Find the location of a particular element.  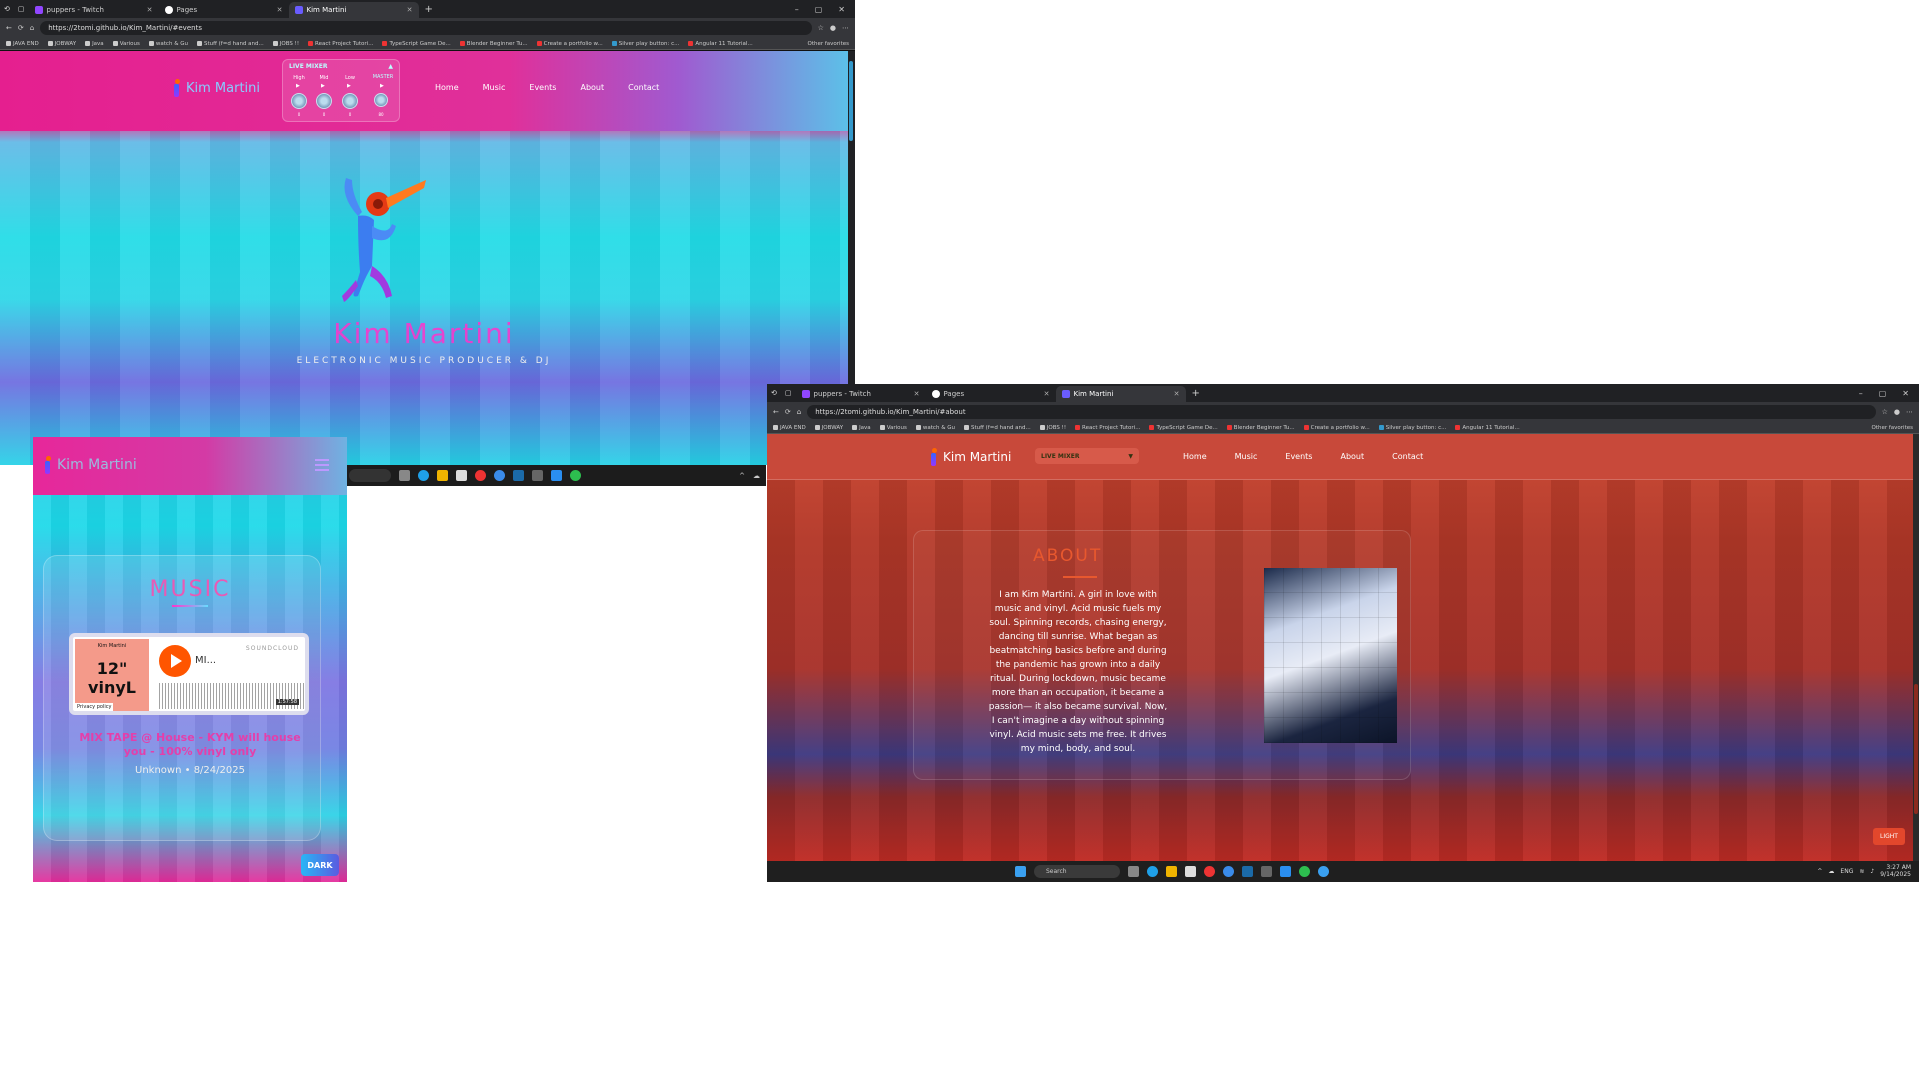

folder-icon is located at coordinates (442, 475).